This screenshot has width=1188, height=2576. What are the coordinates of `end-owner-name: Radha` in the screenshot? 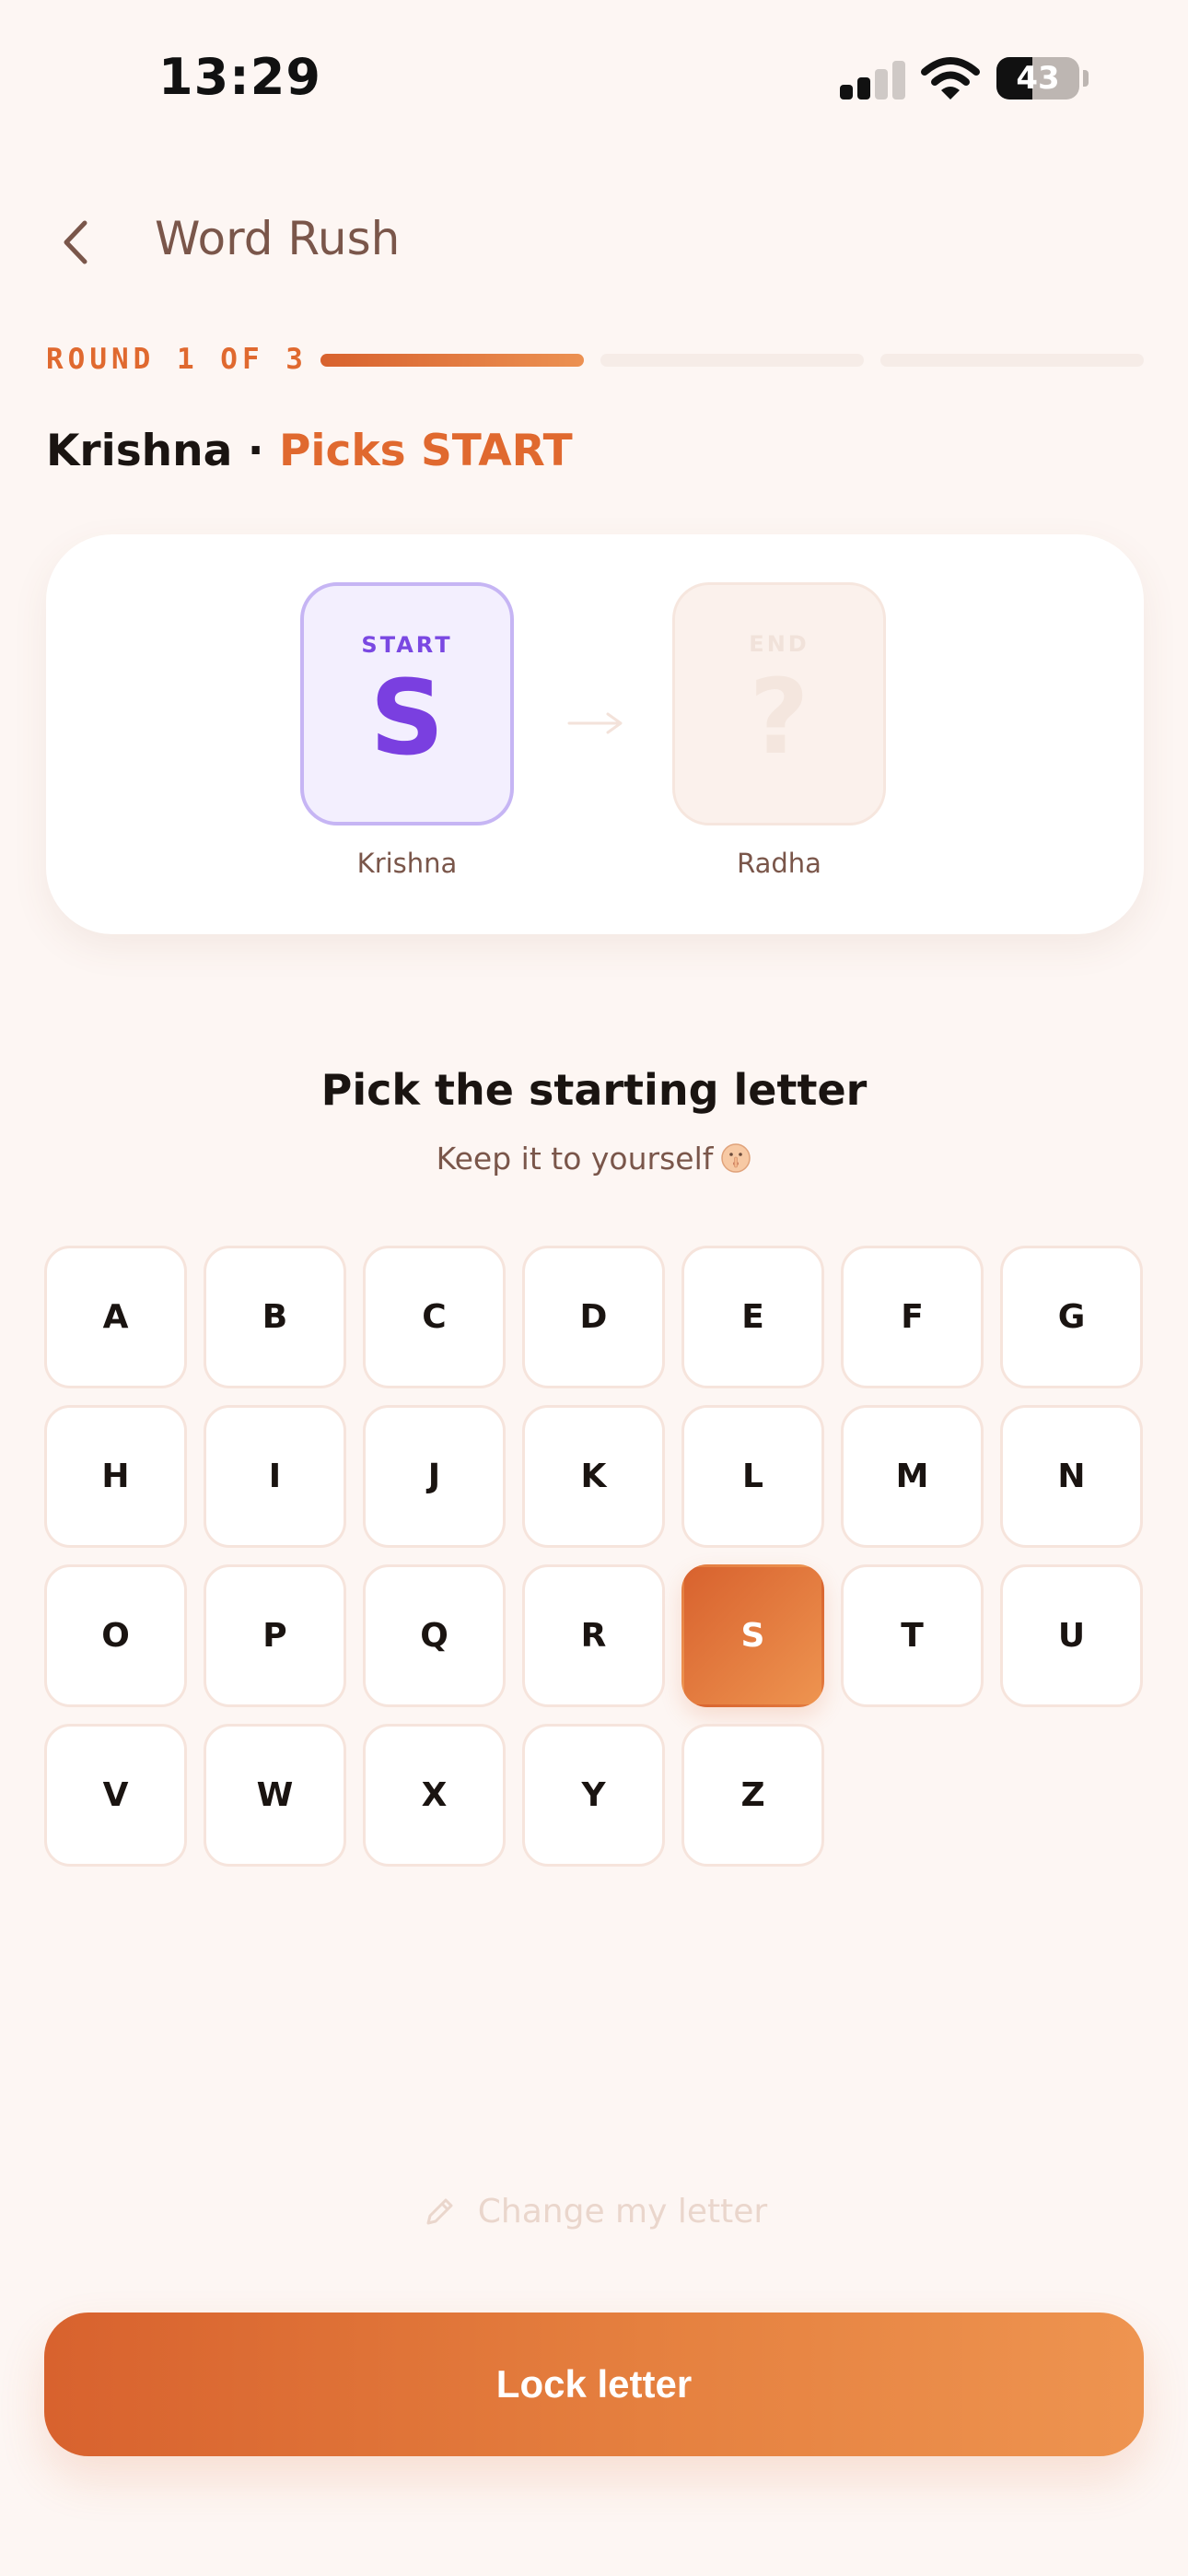 It's located at (779, 863).